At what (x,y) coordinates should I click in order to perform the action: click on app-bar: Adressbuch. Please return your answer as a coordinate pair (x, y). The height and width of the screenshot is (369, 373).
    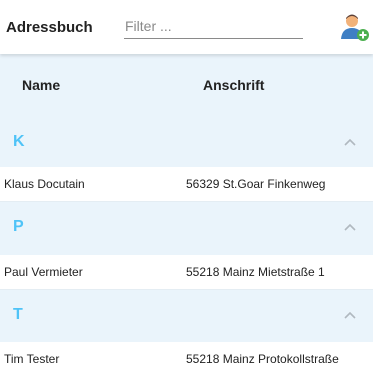
    Looking at the image, I should click on (186, 27).